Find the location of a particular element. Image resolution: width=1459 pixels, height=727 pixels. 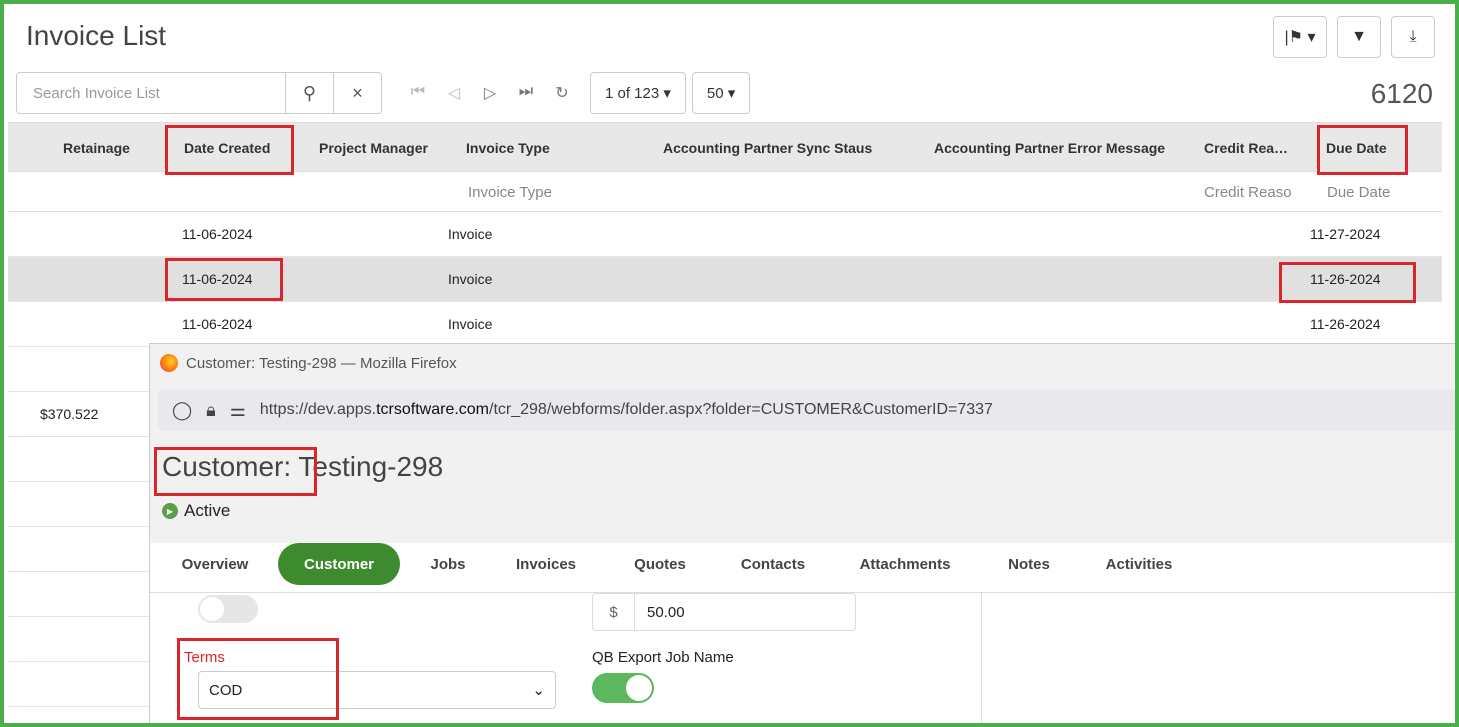

filter-button: ▼ is located at coordinates (1359, 37).